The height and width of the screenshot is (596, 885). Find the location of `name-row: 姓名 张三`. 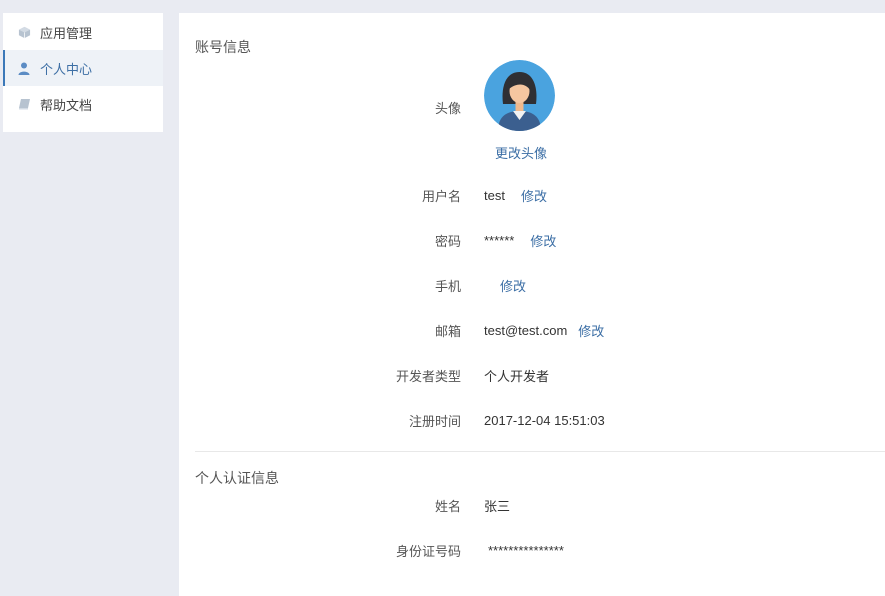

name-row: 姓名 张三 is located at coordinates (532, 505).